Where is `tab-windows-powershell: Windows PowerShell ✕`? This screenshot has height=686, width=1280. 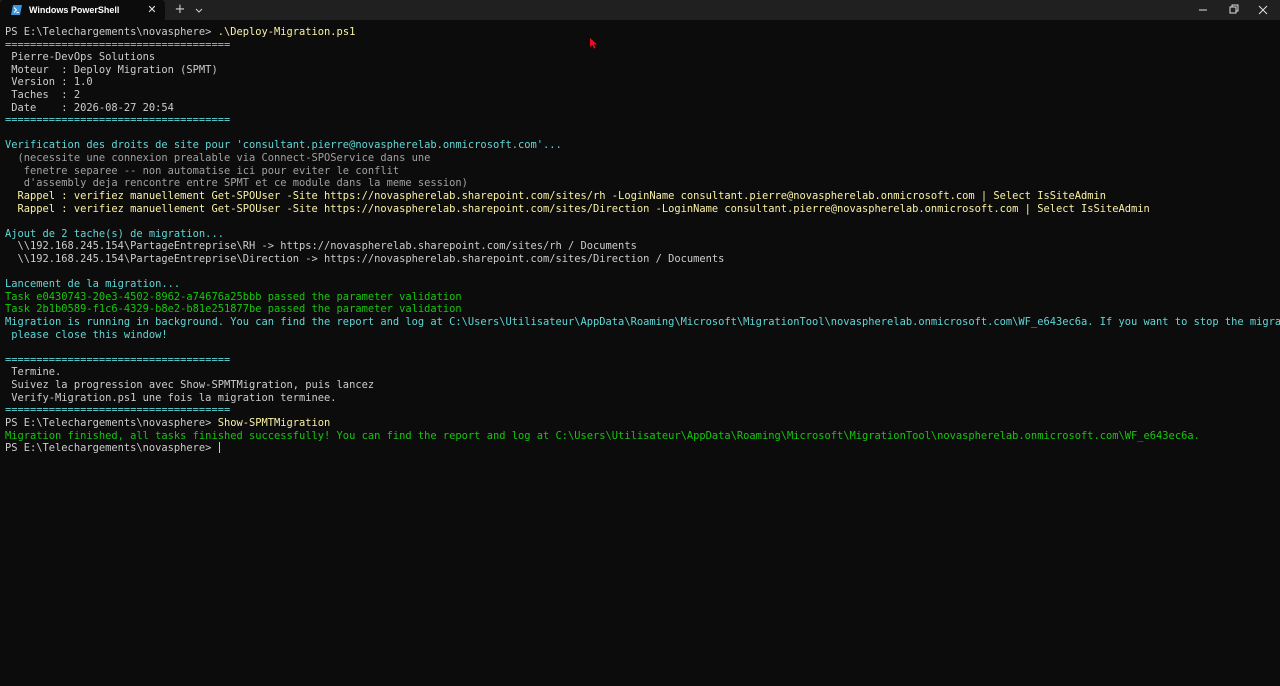 tab-windows-powershell: Windows PowerShell ✕ is located at coordinates (82, 10).